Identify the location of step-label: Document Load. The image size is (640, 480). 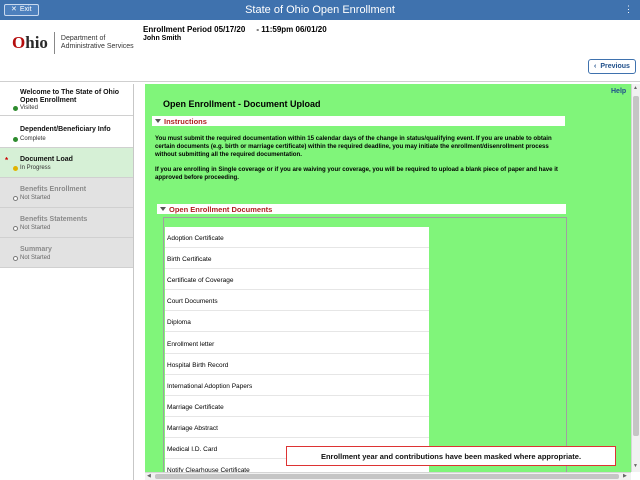
(46, 159).